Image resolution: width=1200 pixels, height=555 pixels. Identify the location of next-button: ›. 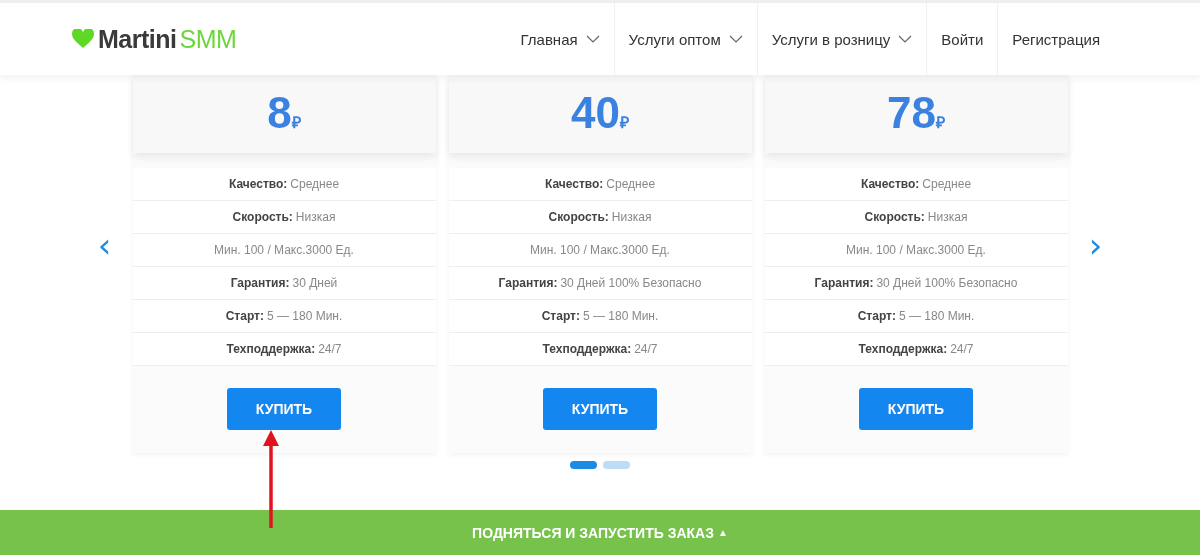
(1095, 245).